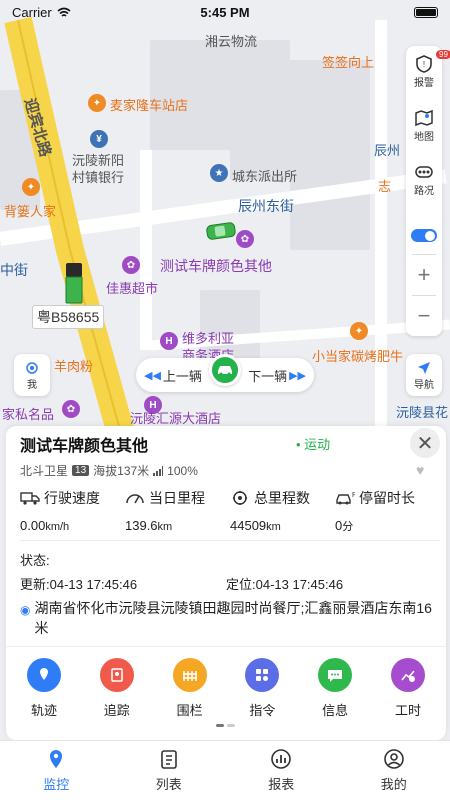  I want to click on parked-car-icon: P, so click(345, 498).